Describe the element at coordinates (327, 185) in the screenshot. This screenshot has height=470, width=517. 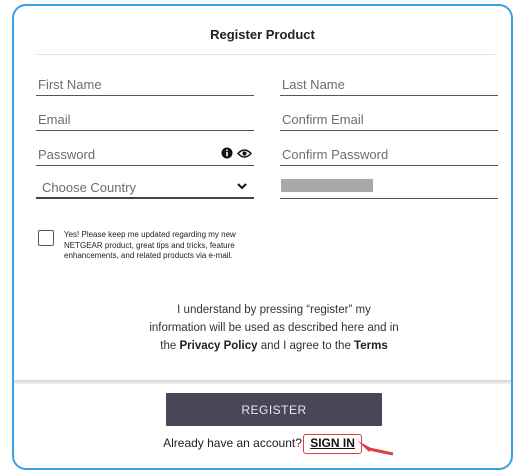
I see `redacted-value` at that location.